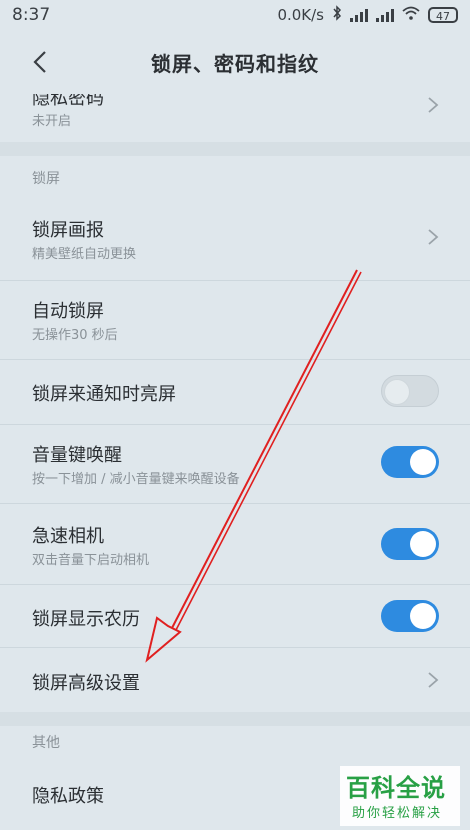 The width and height of the screenshot is (470, 830). Describe the element at coordinates (235, 320) in the screenshot. I see `settings-row-auto-lock: 自动锁屏 无操作30 秒后` at that location.